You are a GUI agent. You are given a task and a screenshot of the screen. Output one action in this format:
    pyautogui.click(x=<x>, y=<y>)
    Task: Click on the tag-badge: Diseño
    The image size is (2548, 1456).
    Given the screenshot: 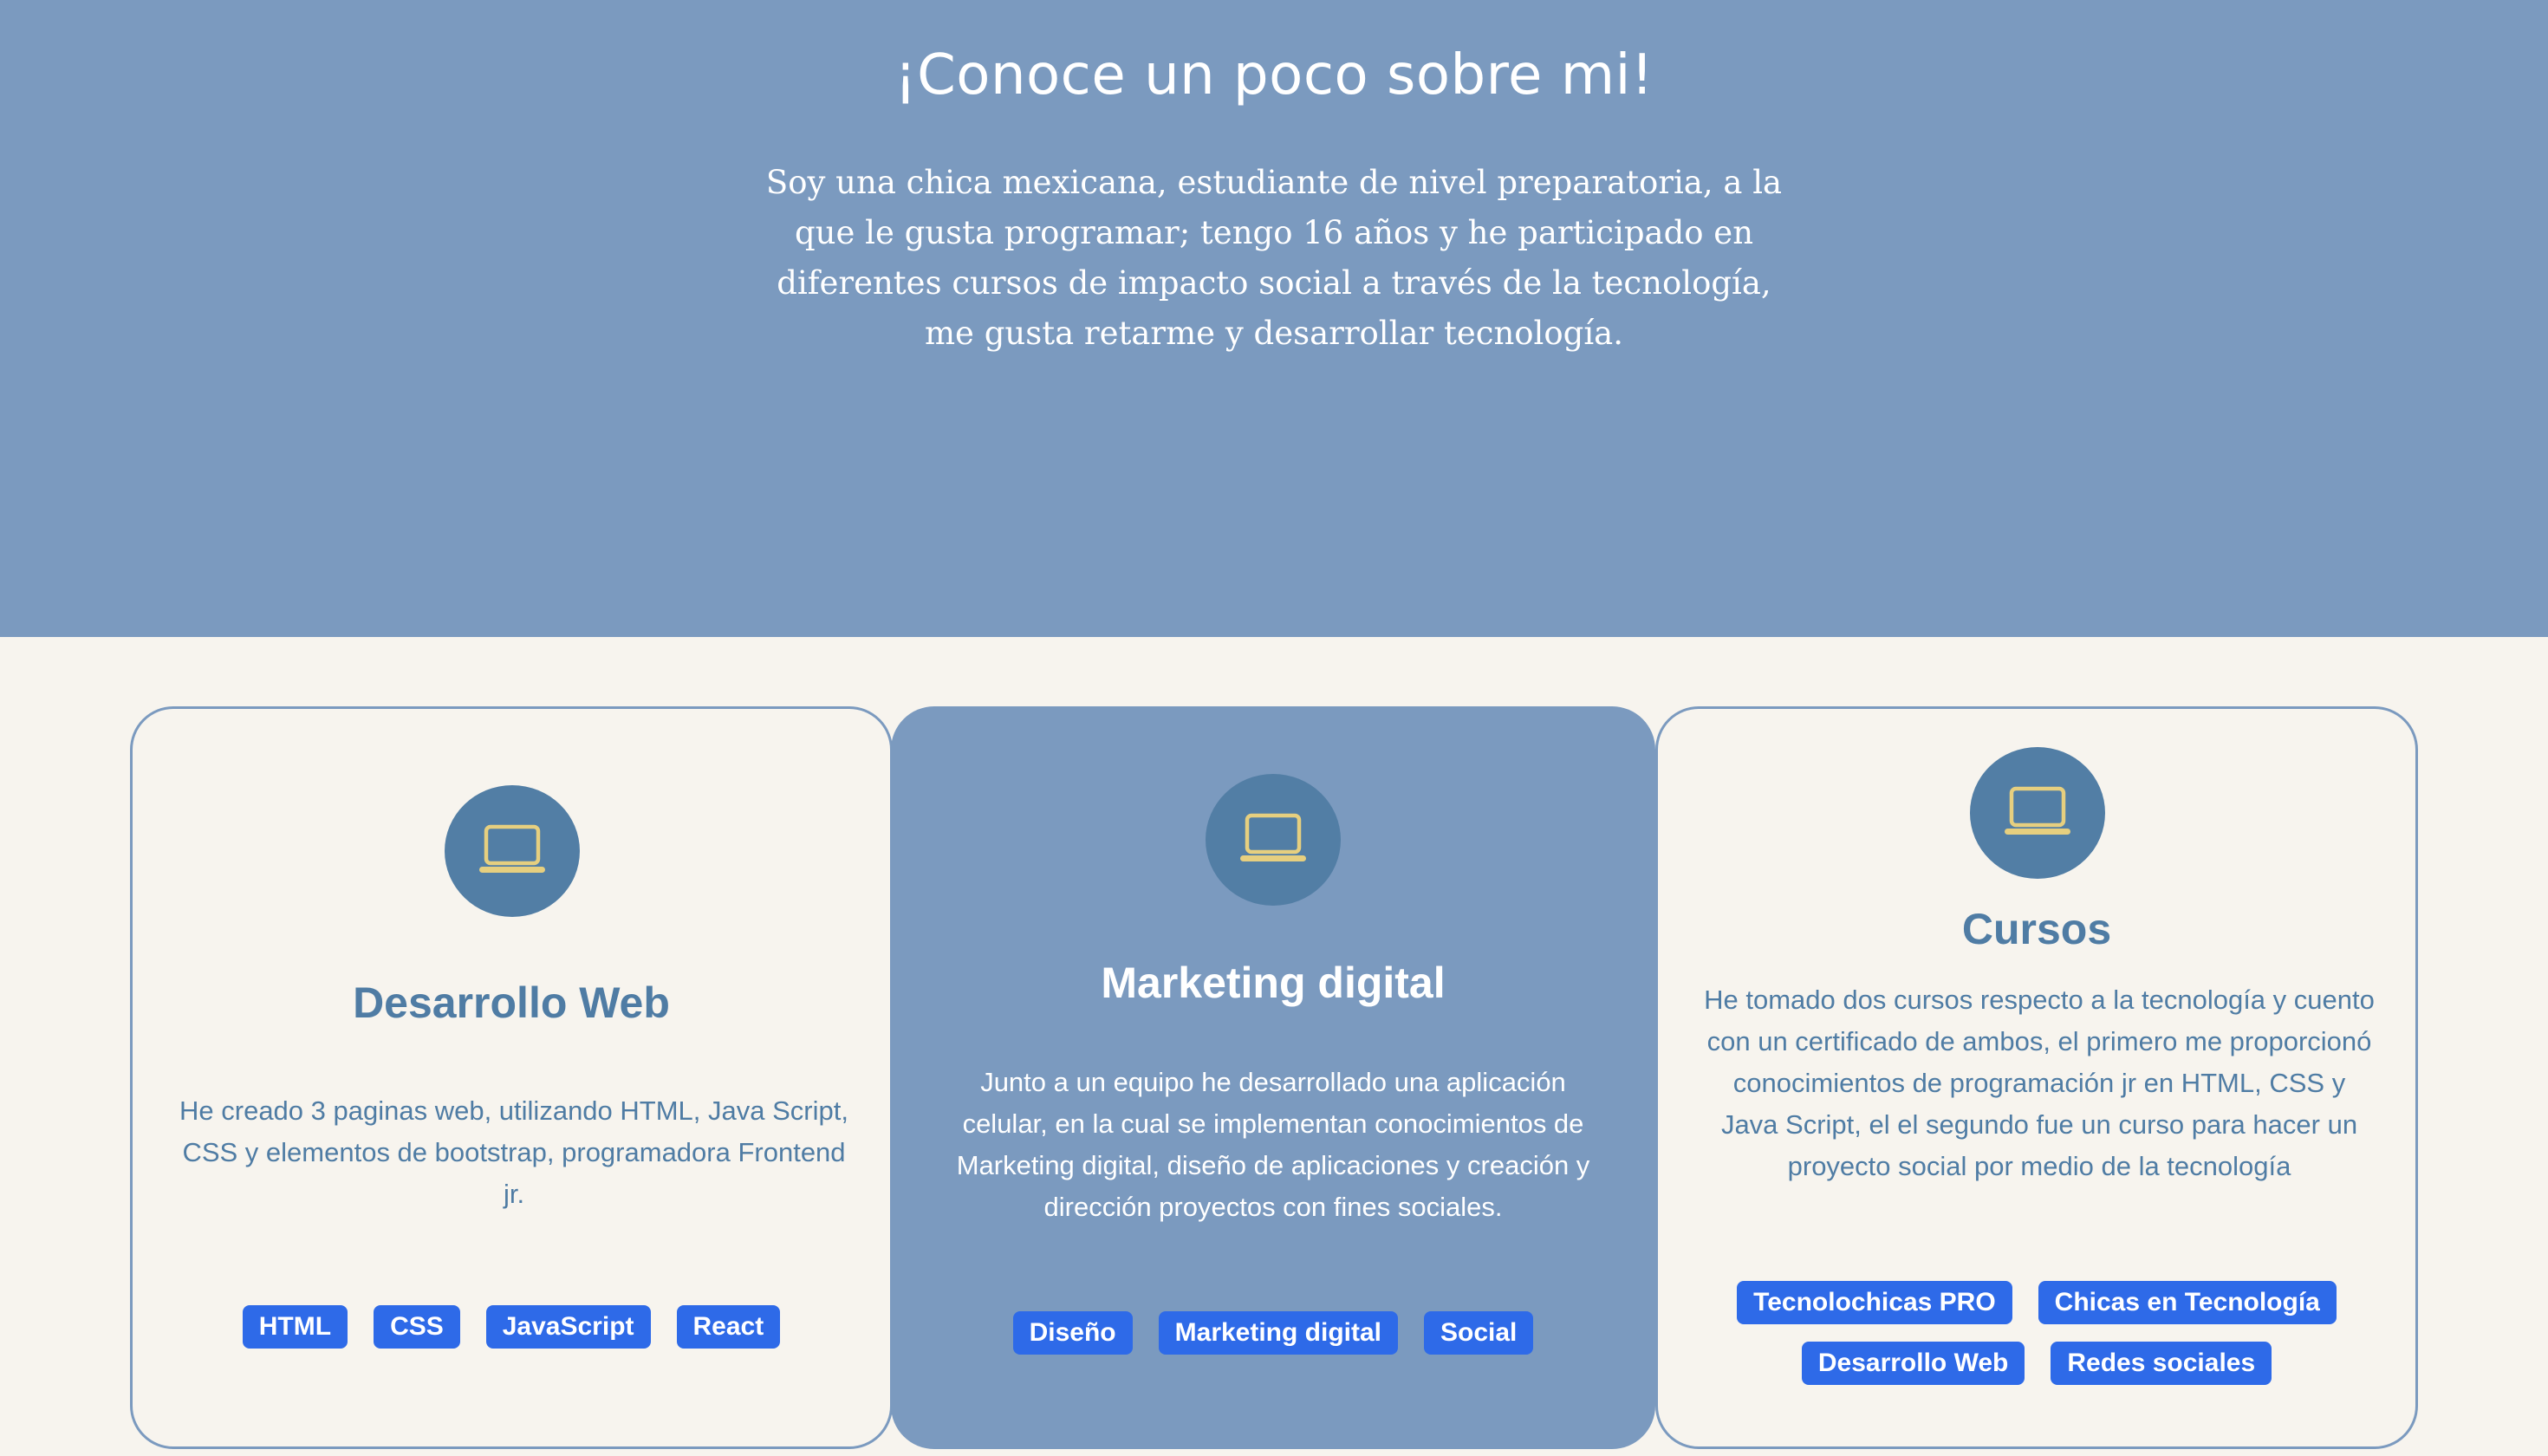 What is the action you would take?
    pyautogui.click(x=1072, y=1333)
    